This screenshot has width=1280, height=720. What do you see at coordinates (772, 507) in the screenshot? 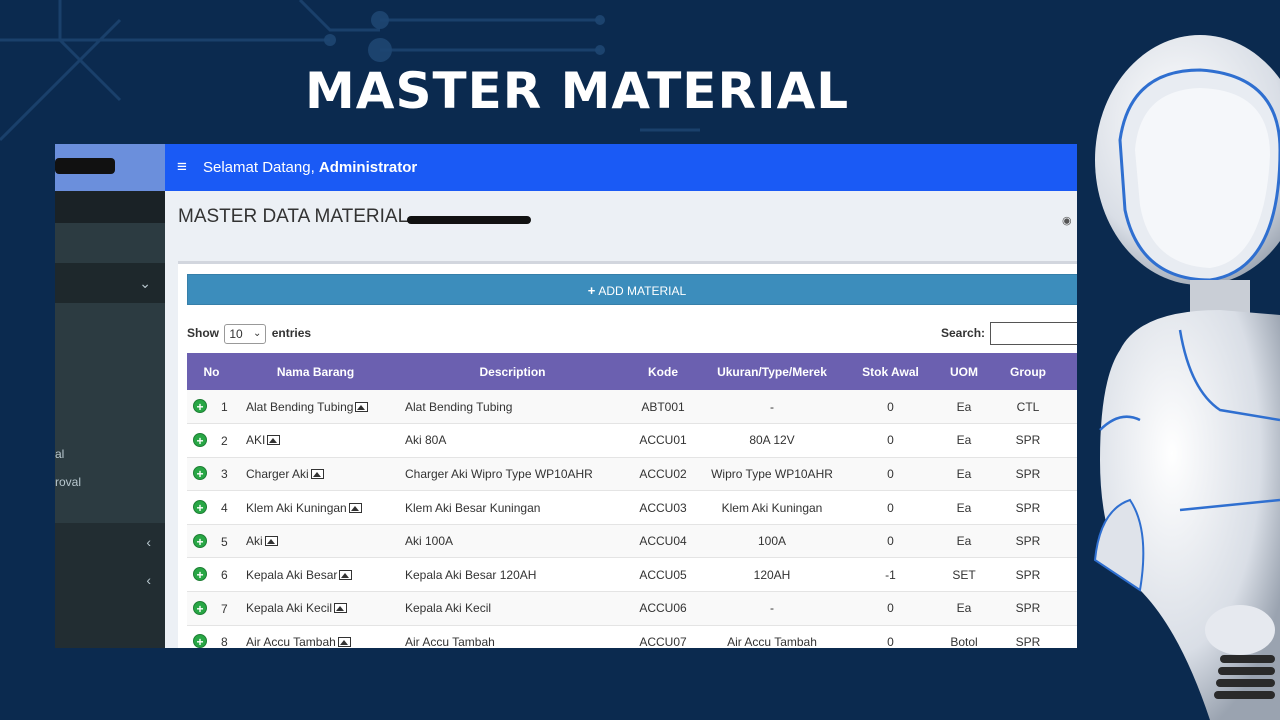
I see `ukuran-cell: Klem Aki Kuningan` at bounding box center [772, 507].